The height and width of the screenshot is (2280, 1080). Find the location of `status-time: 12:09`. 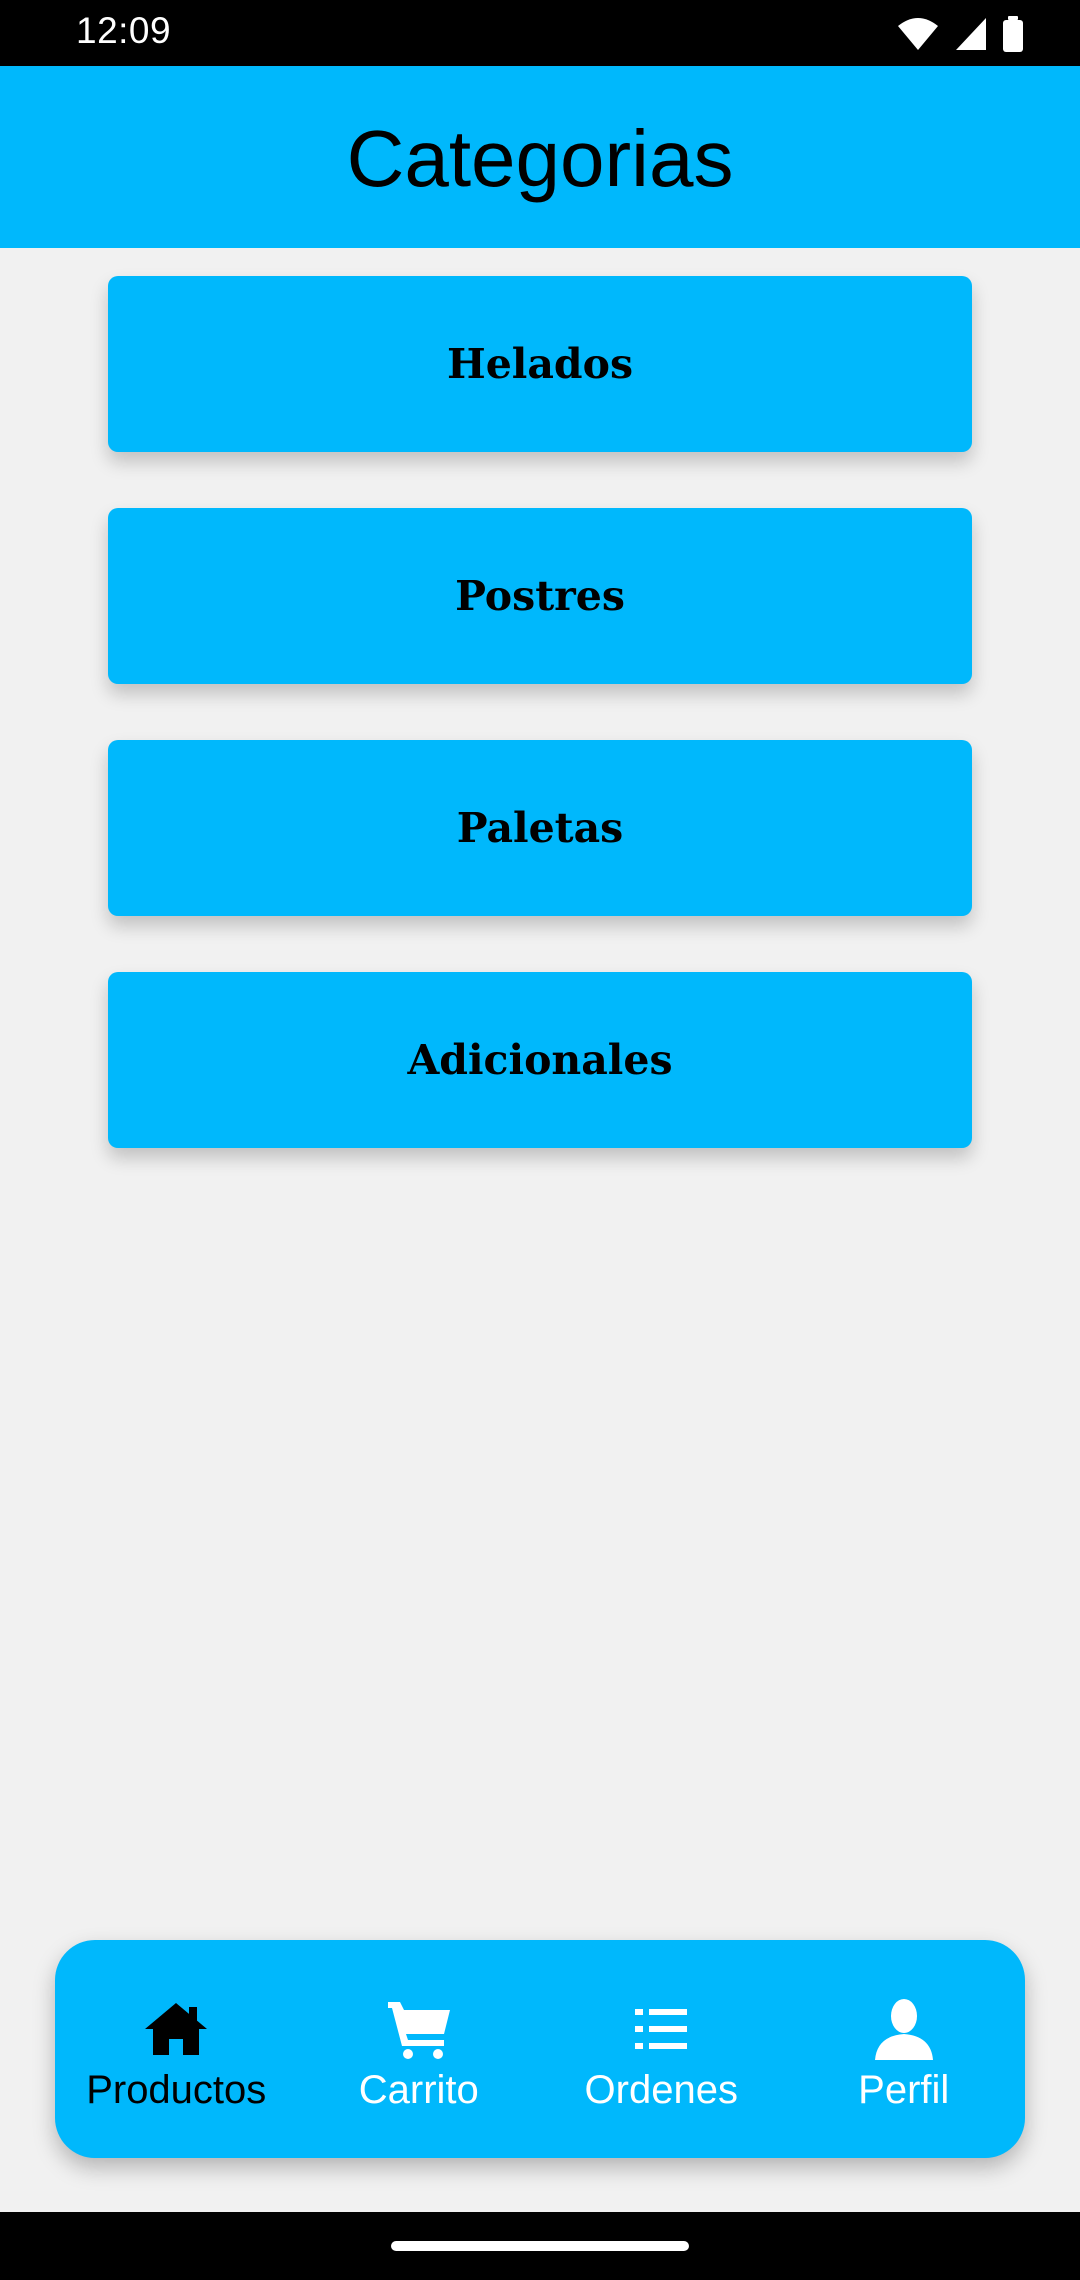

status-time: 12:09 is located at coordinates (124, 30).